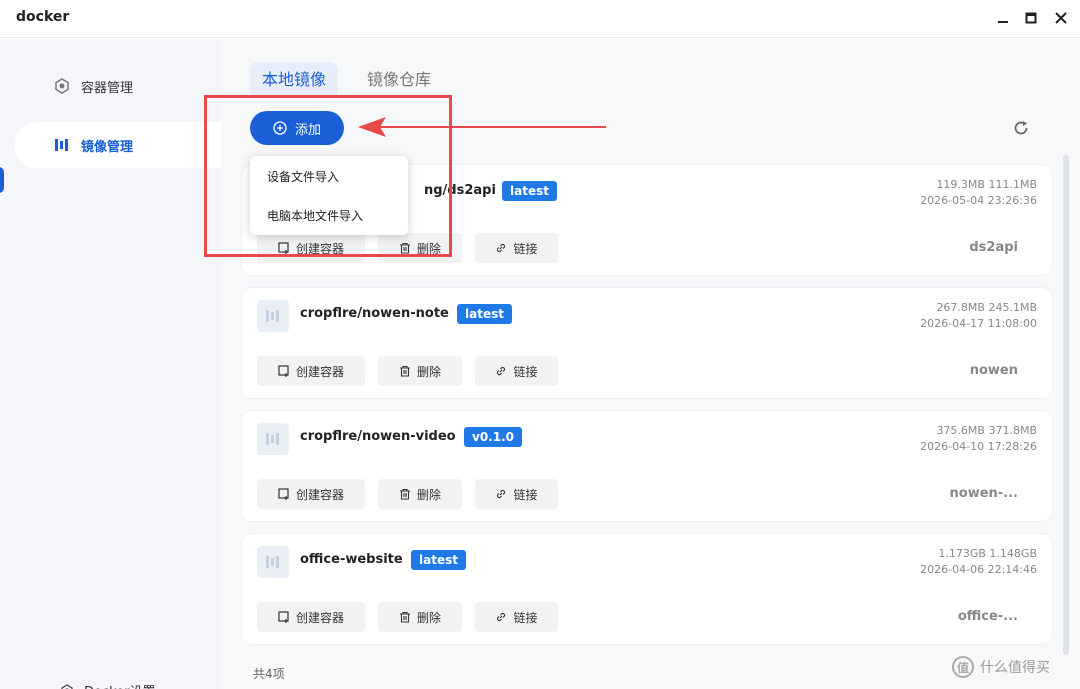  Describe the element at coordinates (493, 437) in the screenshot. I see `image-tag-badge: v0.1.0` at that location.